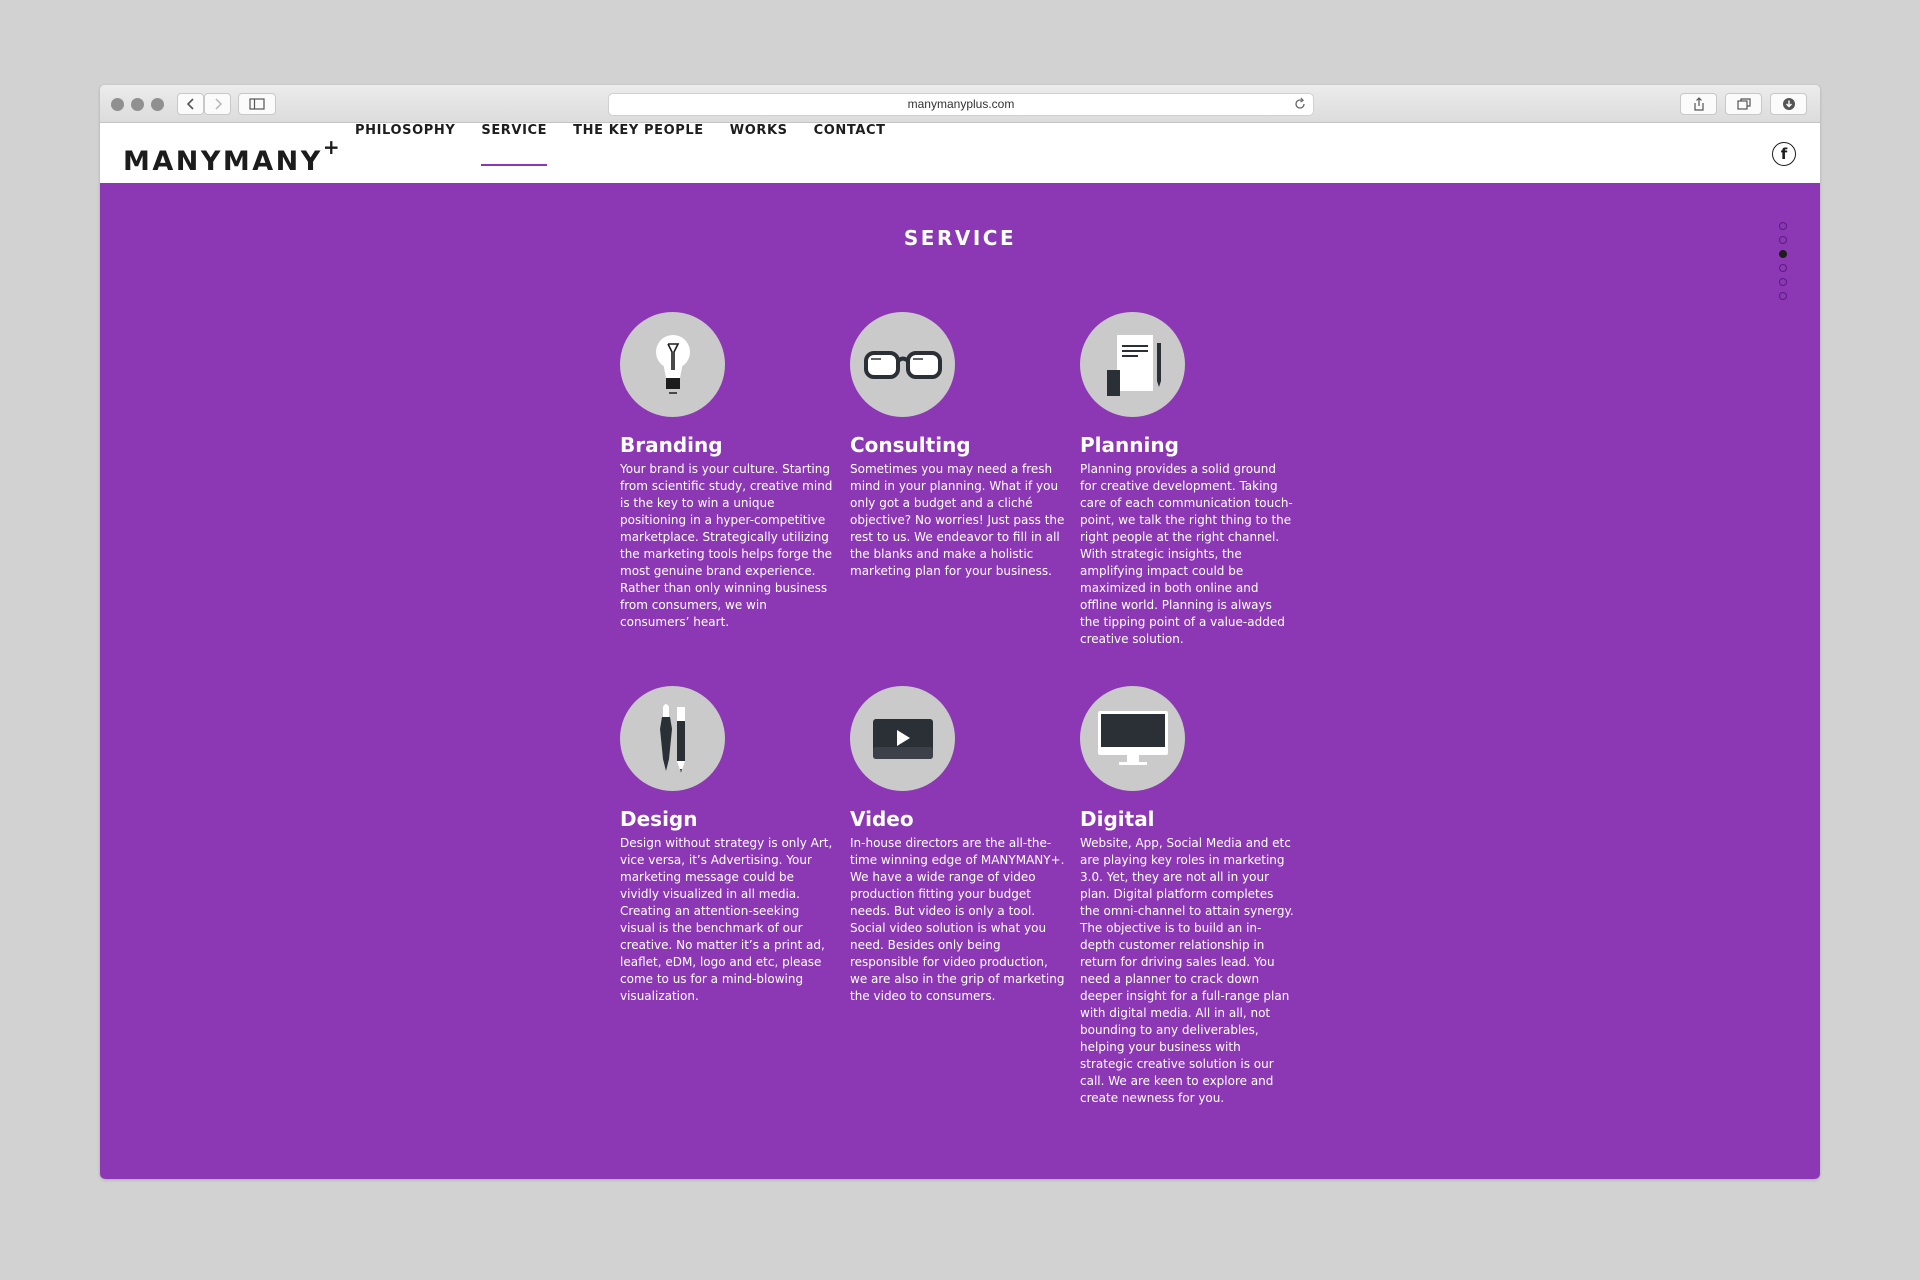 This screenshot has width=1920, height=1280. What do you see at coordinates (223, 161) in the screenshot?
I see `logo-text: MANYMANY` at bounding box center [223, 161].